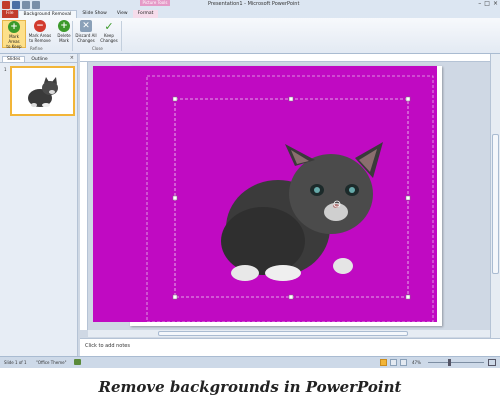  I want to click on tab-outline: Outline, so click(39, 59).